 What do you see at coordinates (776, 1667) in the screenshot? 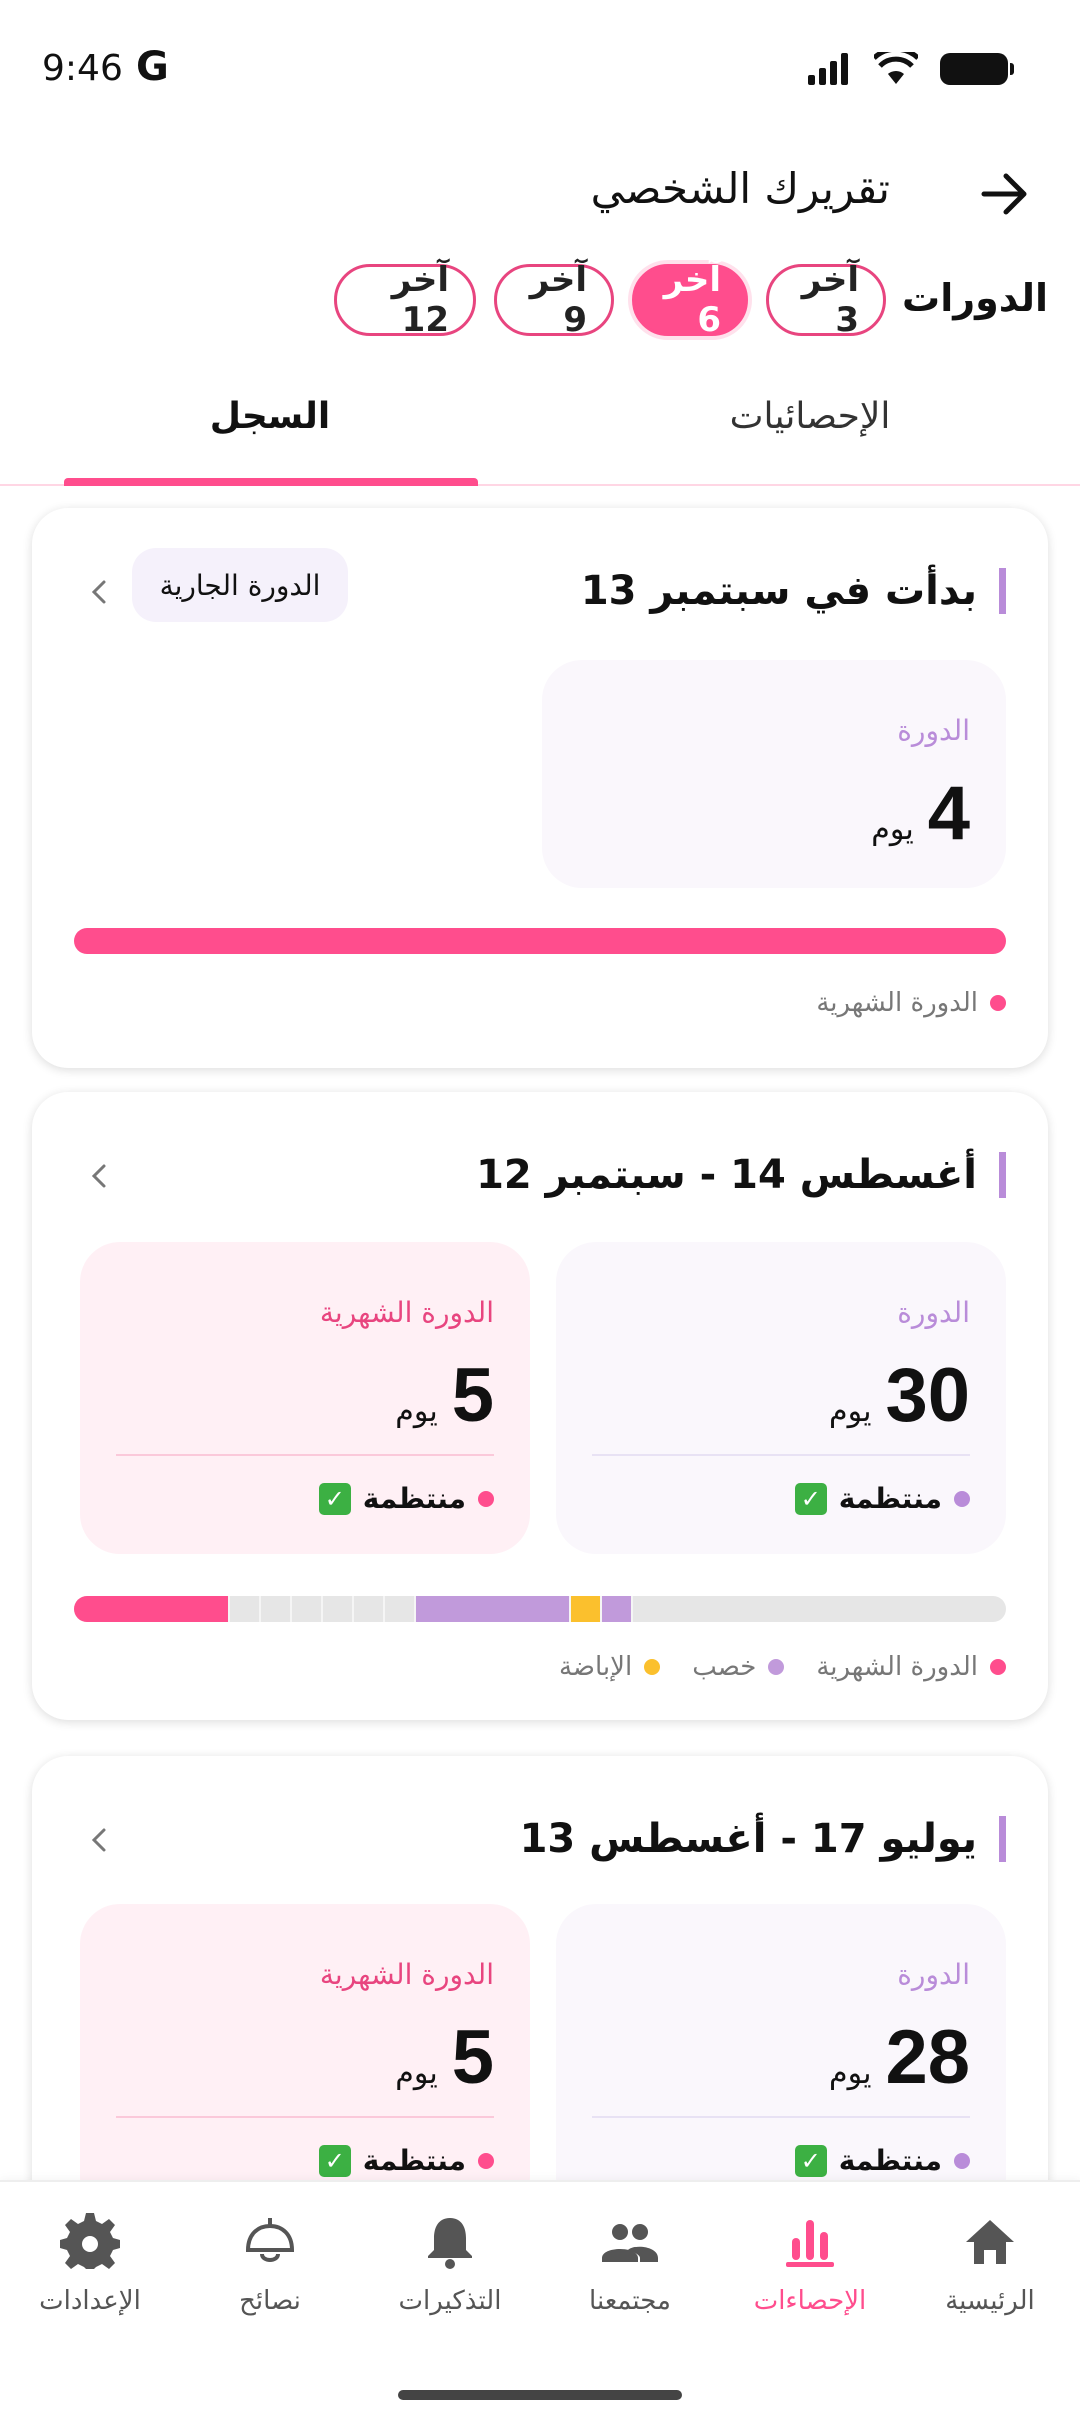
I see `fertile-dot` at bounding box center [776, 1667].